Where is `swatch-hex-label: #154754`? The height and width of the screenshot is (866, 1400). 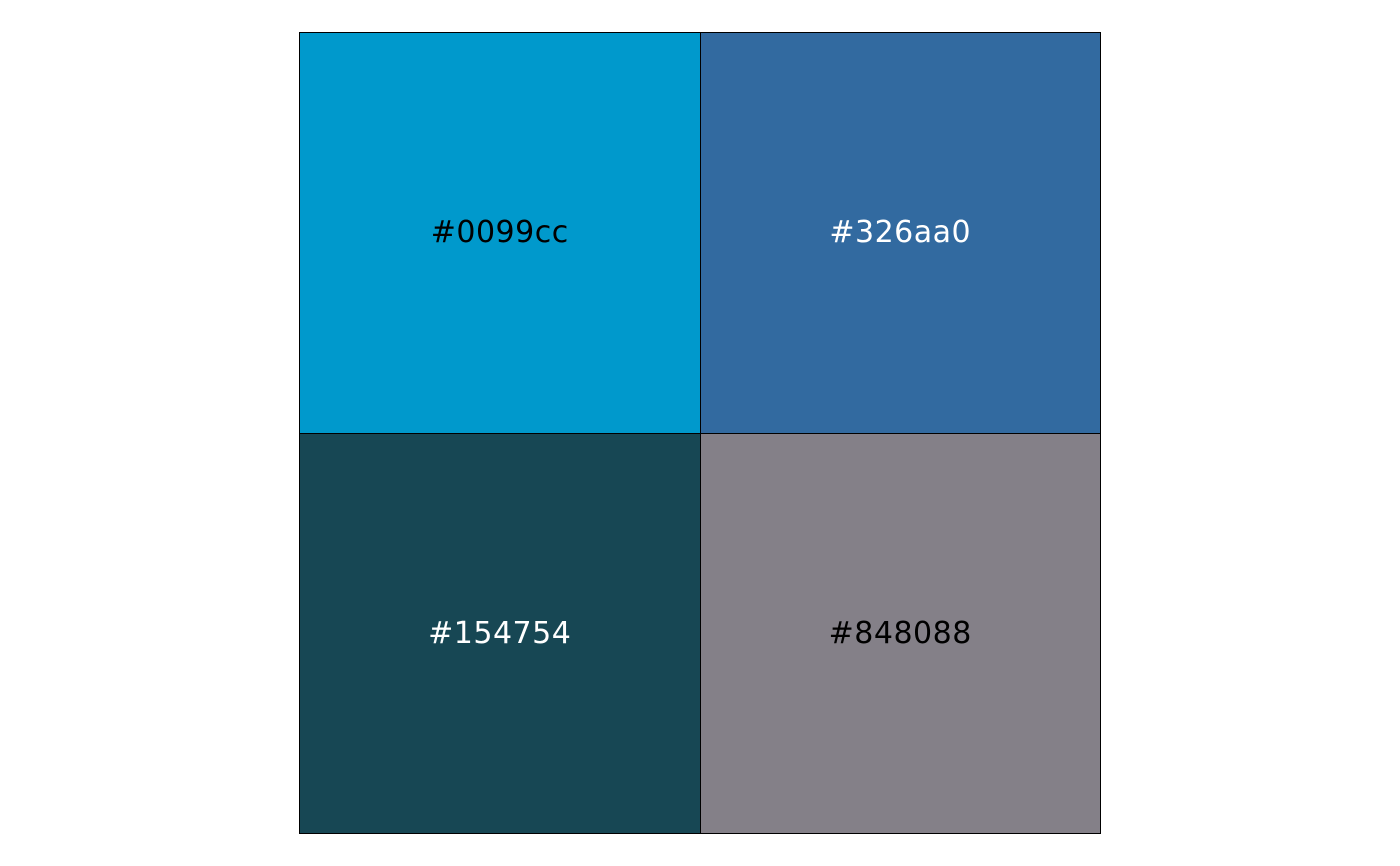 swatch-hex-label: #154754 is located at coordinates (500, 633).